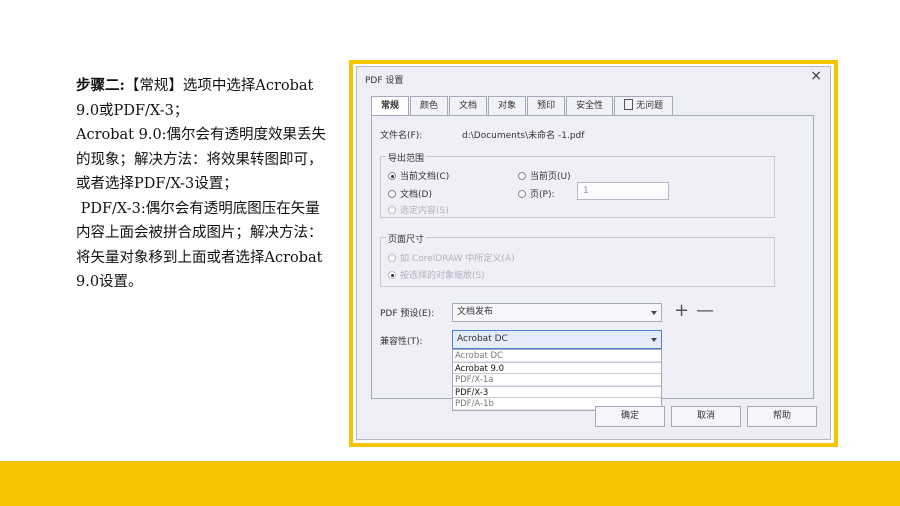 The width and height of the screenshot is (900, 506). I want to click on close-icon: ×, so click(816, 76).